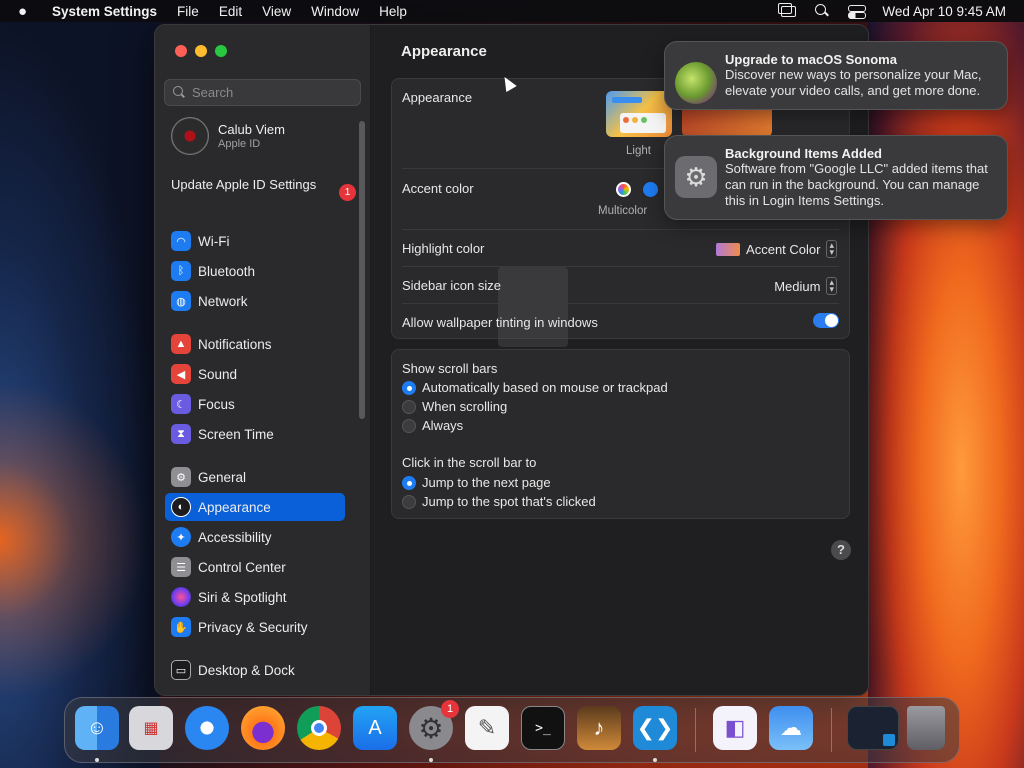  What do you see at coordinates (255, 434) in the screenshot?
I see `sidebar-item-screen-time: ⧗ Screen Time` at bounding box center [255, 434].